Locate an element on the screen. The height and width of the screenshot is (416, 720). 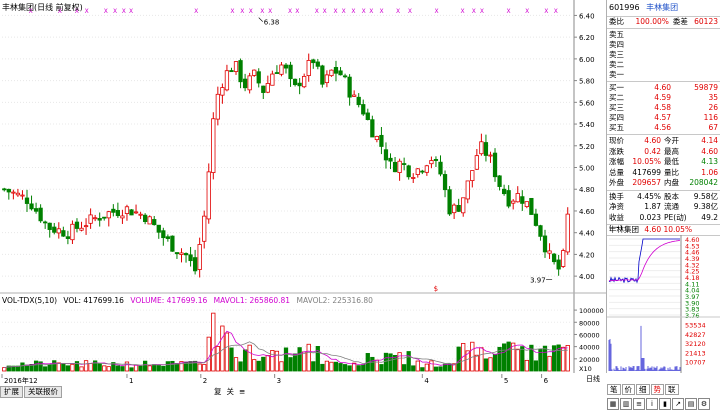
trend-icon: ↗ is located at coordinates (678, 404).